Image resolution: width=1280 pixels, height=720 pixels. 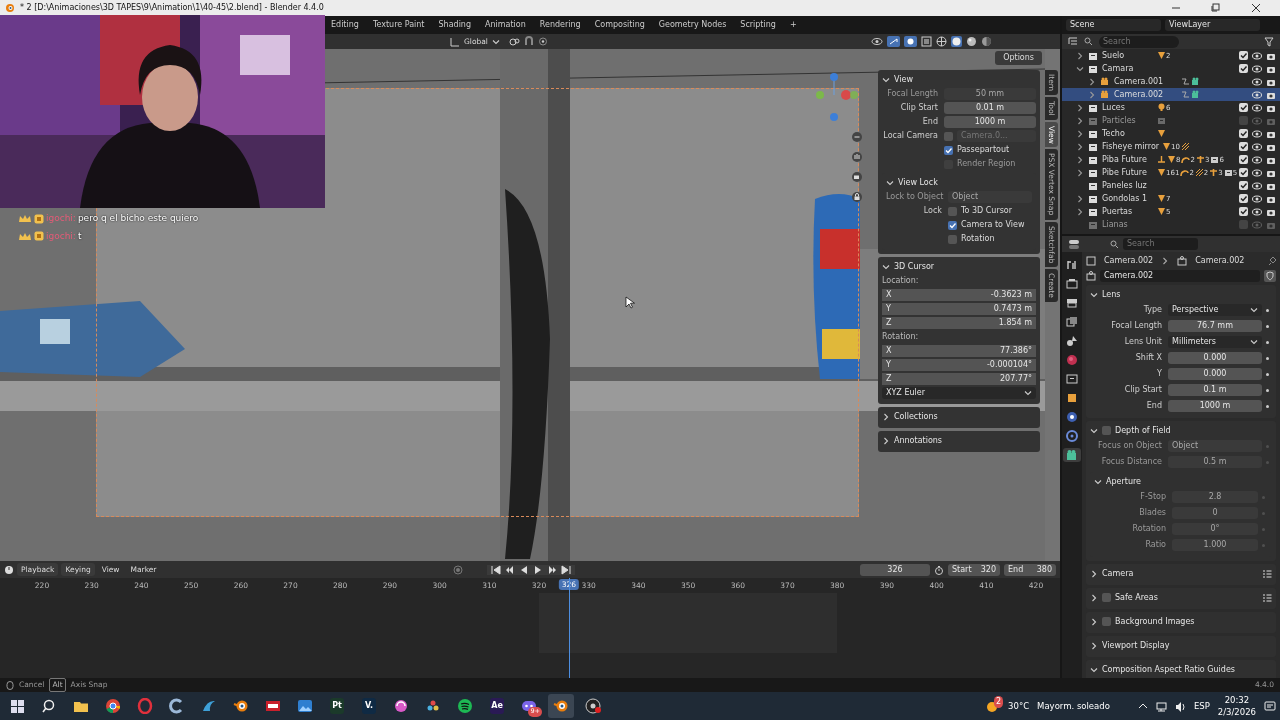 I want to click on lock-icon, so click(x=857, y=197).